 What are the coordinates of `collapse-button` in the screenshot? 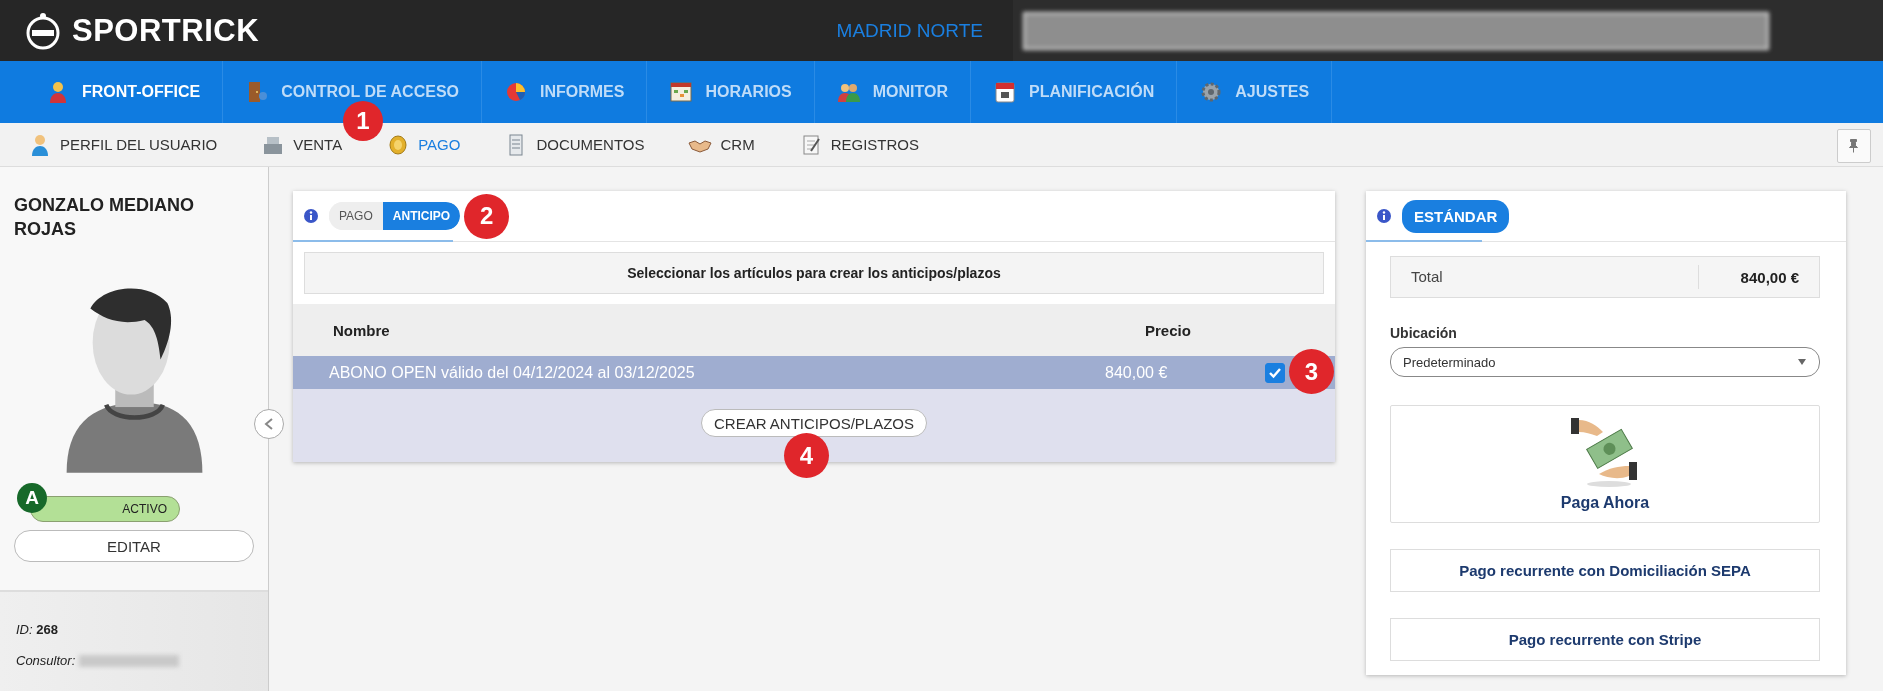 It's located at (269, 424).